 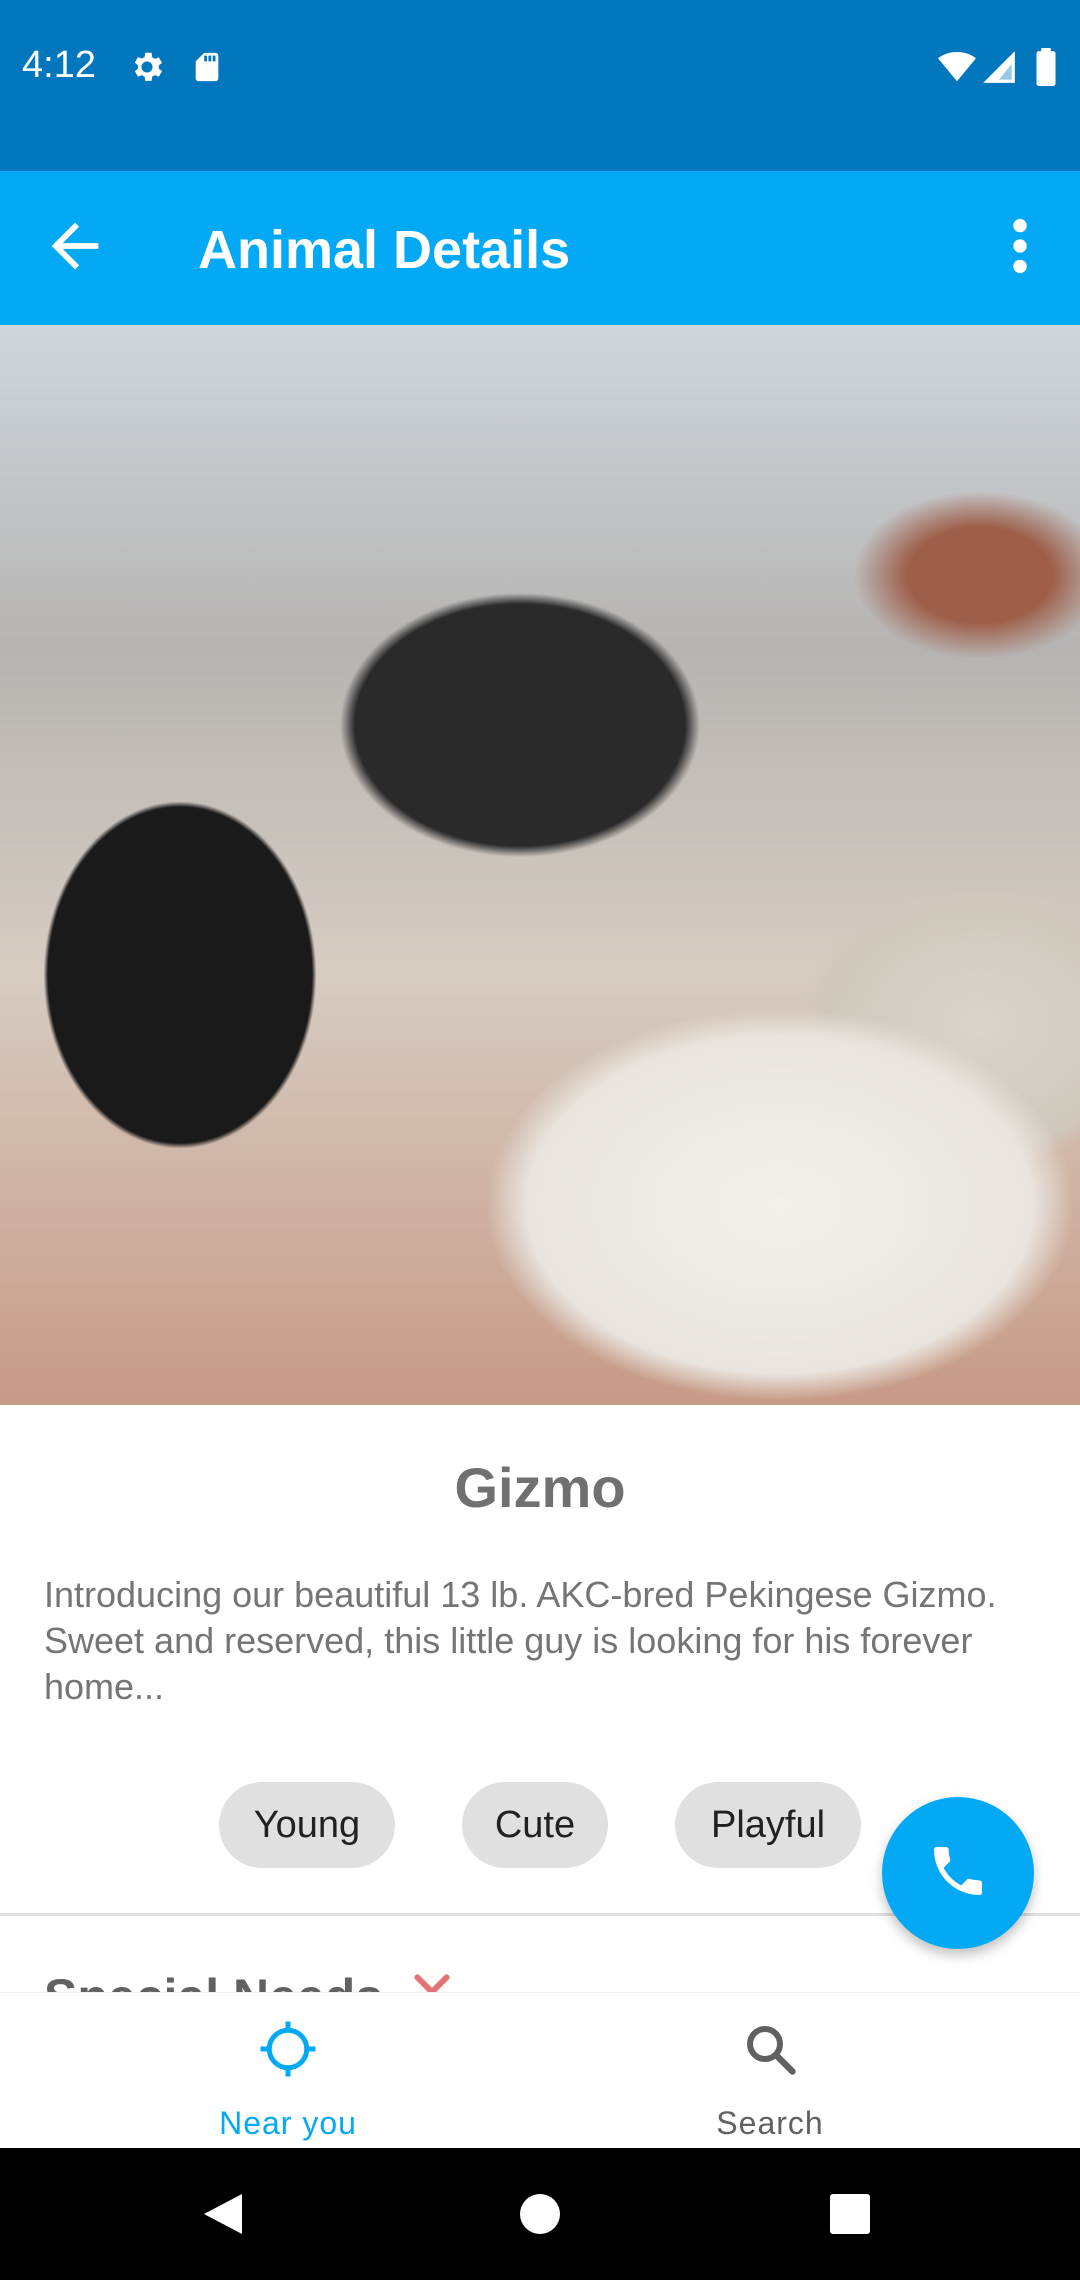 I want to click on nav-label-search: Search, so click(x=770, y=2123).